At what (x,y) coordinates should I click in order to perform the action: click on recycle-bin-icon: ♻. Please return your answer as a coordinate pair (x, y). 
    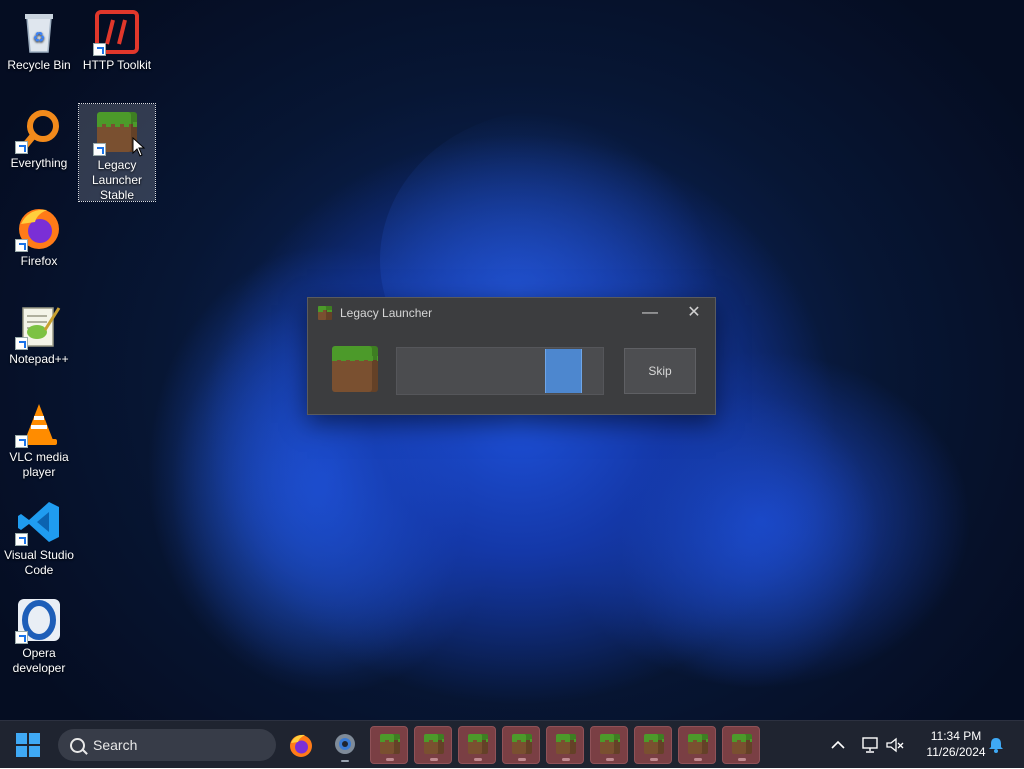
    Looking at the image, I should click on (39, 32).